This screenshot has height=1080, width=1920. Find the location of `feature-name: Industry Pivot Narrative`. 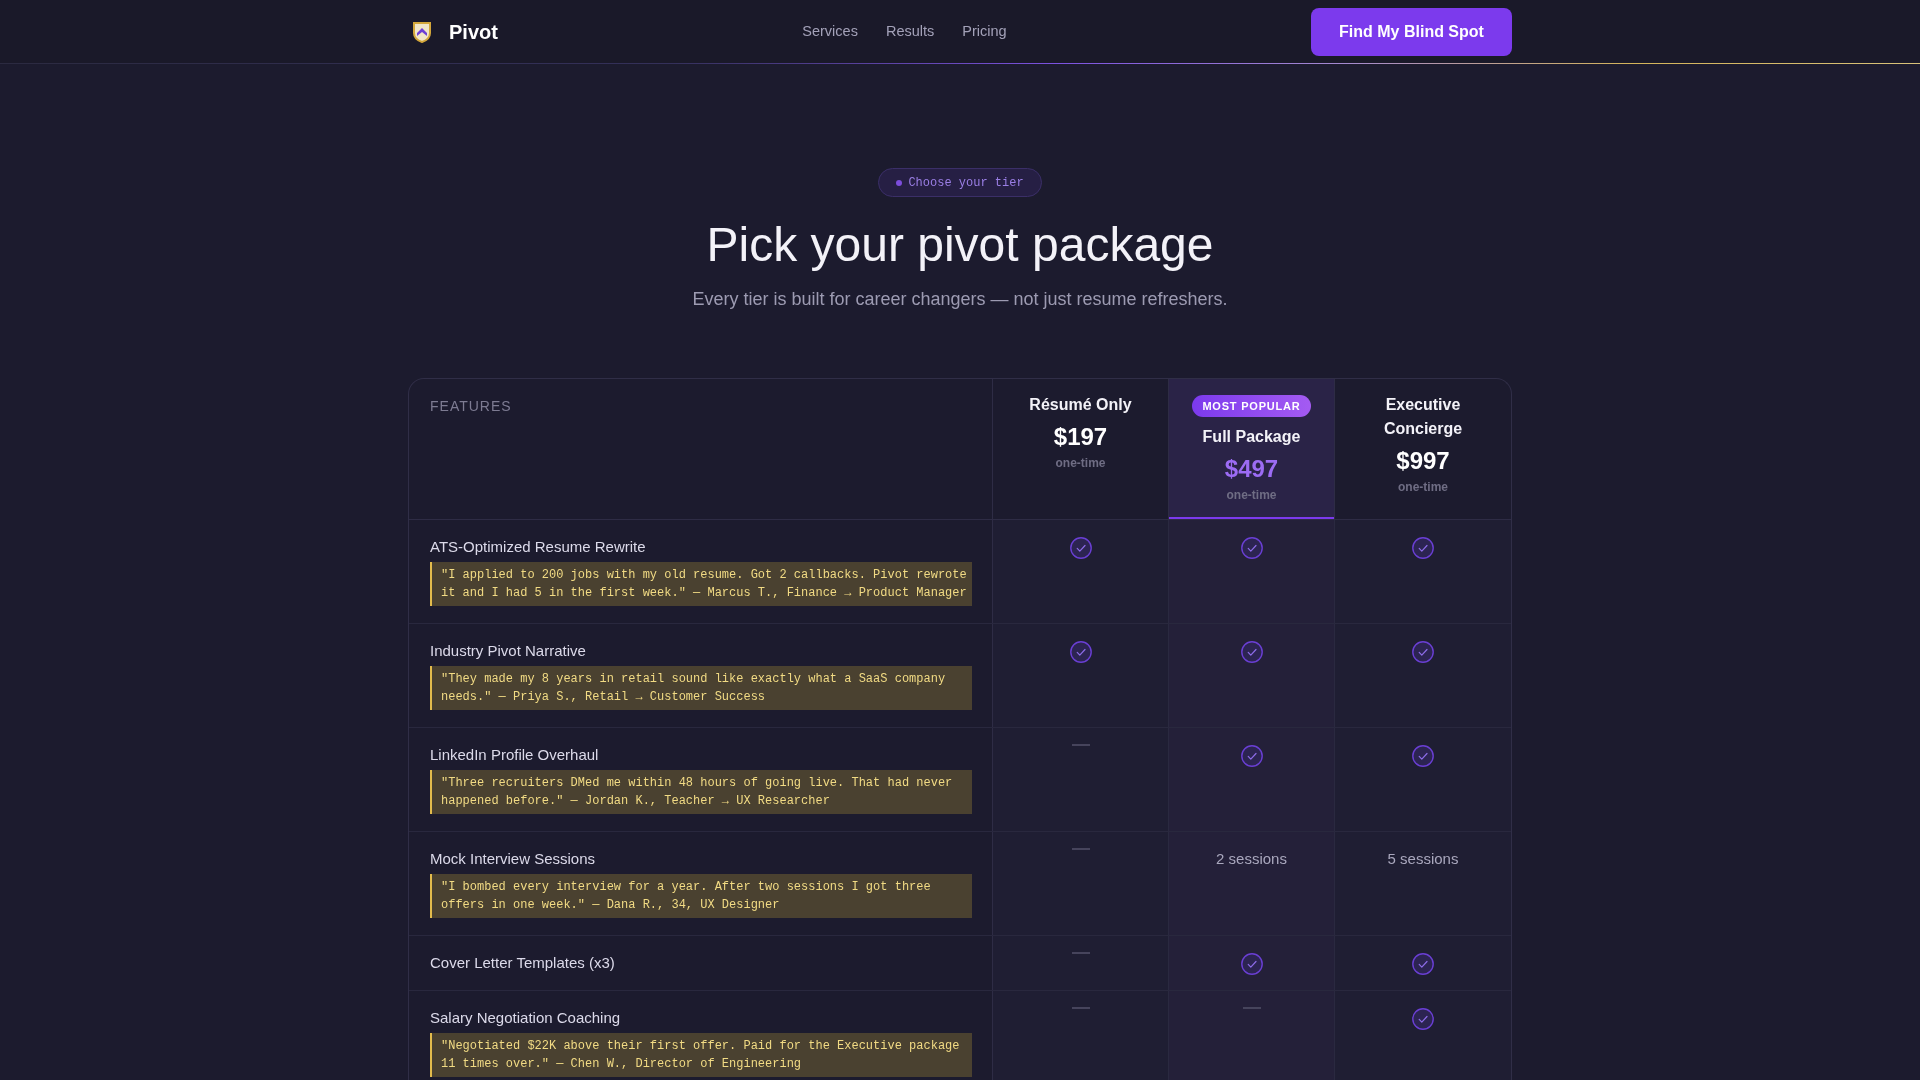

feature-name: Industry Pivot Narrative is located at coordinates (508, 651).